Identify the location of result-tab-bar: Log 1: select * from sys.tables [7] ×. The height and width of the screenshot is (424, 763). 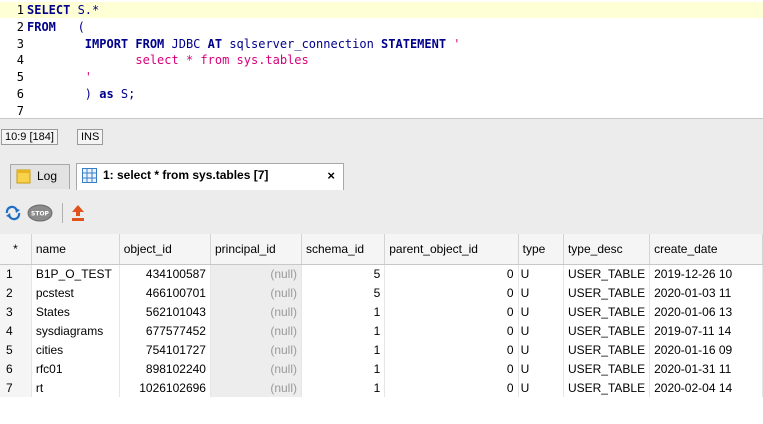
(381, 170).